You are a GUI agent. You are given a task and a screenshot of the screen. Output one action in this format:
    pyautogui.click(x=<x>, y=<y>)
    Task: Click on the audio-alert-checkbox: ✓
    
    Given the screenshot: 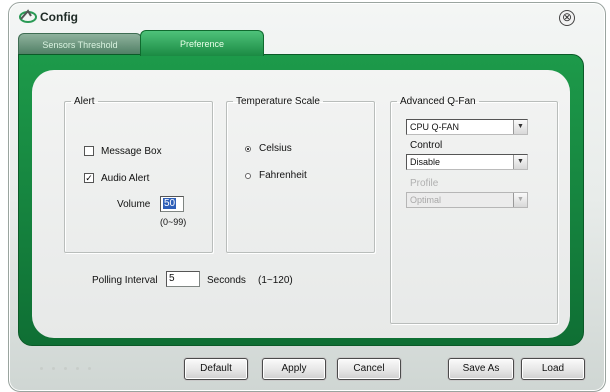 What is the action you would take?
    pyautogui.click(x=89, y=178)
    